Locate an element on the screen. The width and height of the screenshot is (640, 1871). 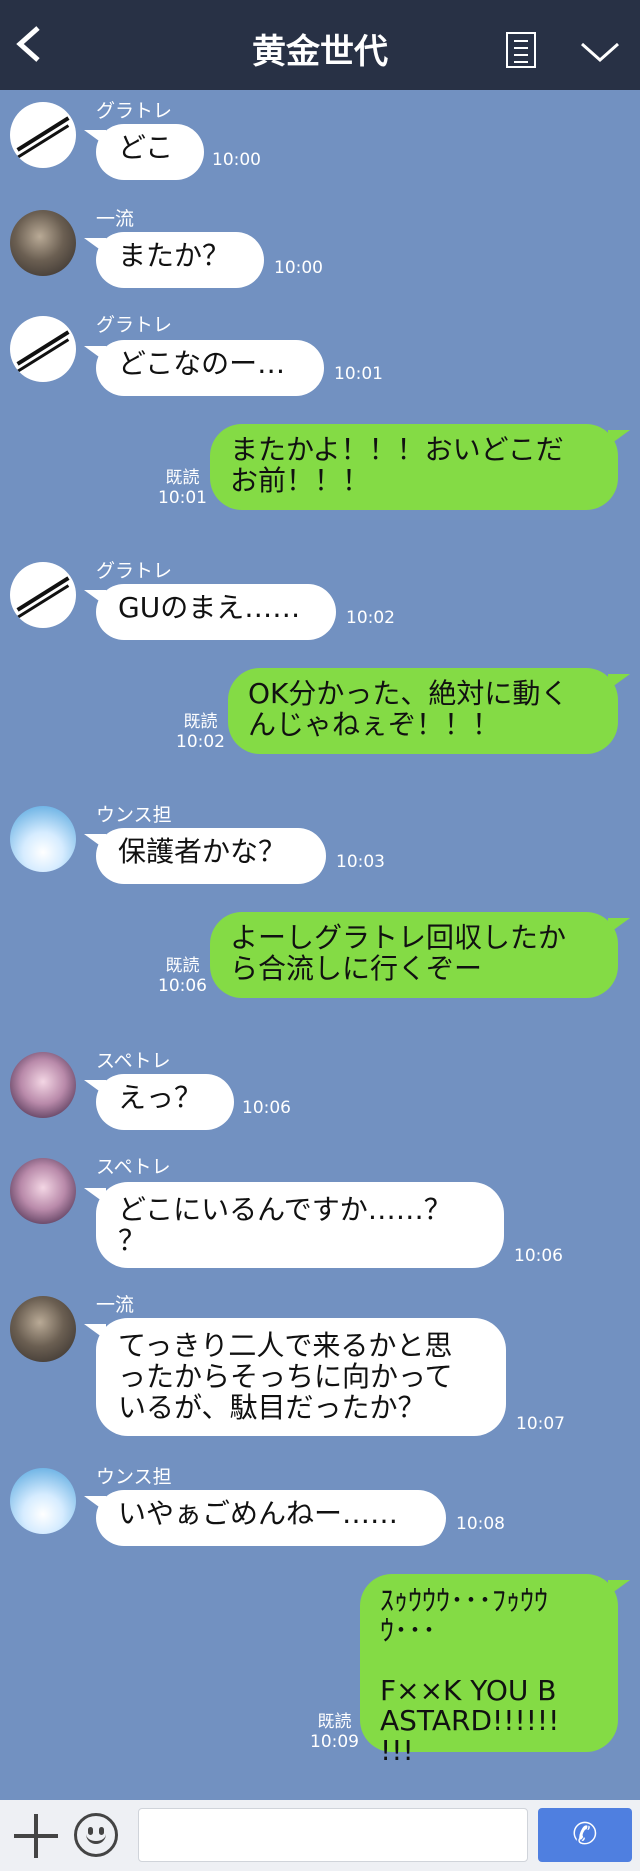
read-receipt: 既読 10:01 is located at coordinates (182, 488).